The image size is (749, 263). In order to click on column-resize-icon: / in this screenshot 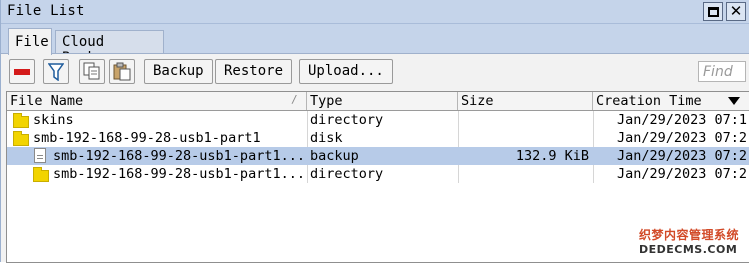, I will do `click(294, 99)`.